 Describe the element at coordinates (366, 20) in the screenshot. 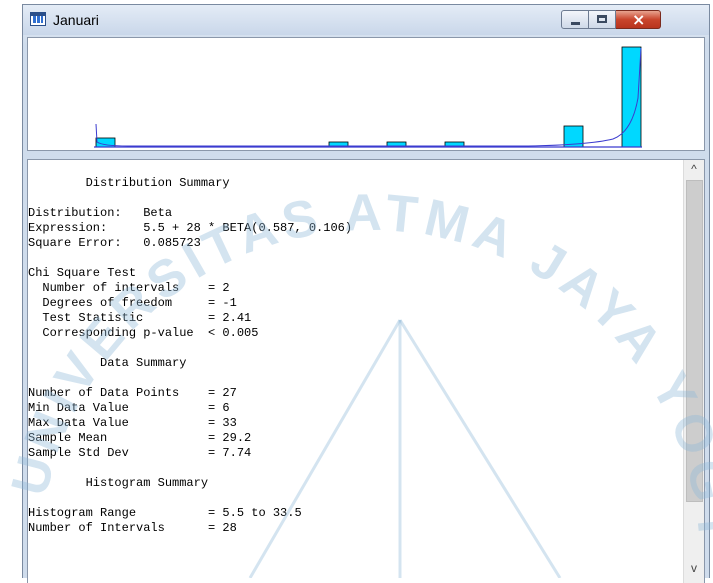

I see `title-bar: Januari ×` at that location.